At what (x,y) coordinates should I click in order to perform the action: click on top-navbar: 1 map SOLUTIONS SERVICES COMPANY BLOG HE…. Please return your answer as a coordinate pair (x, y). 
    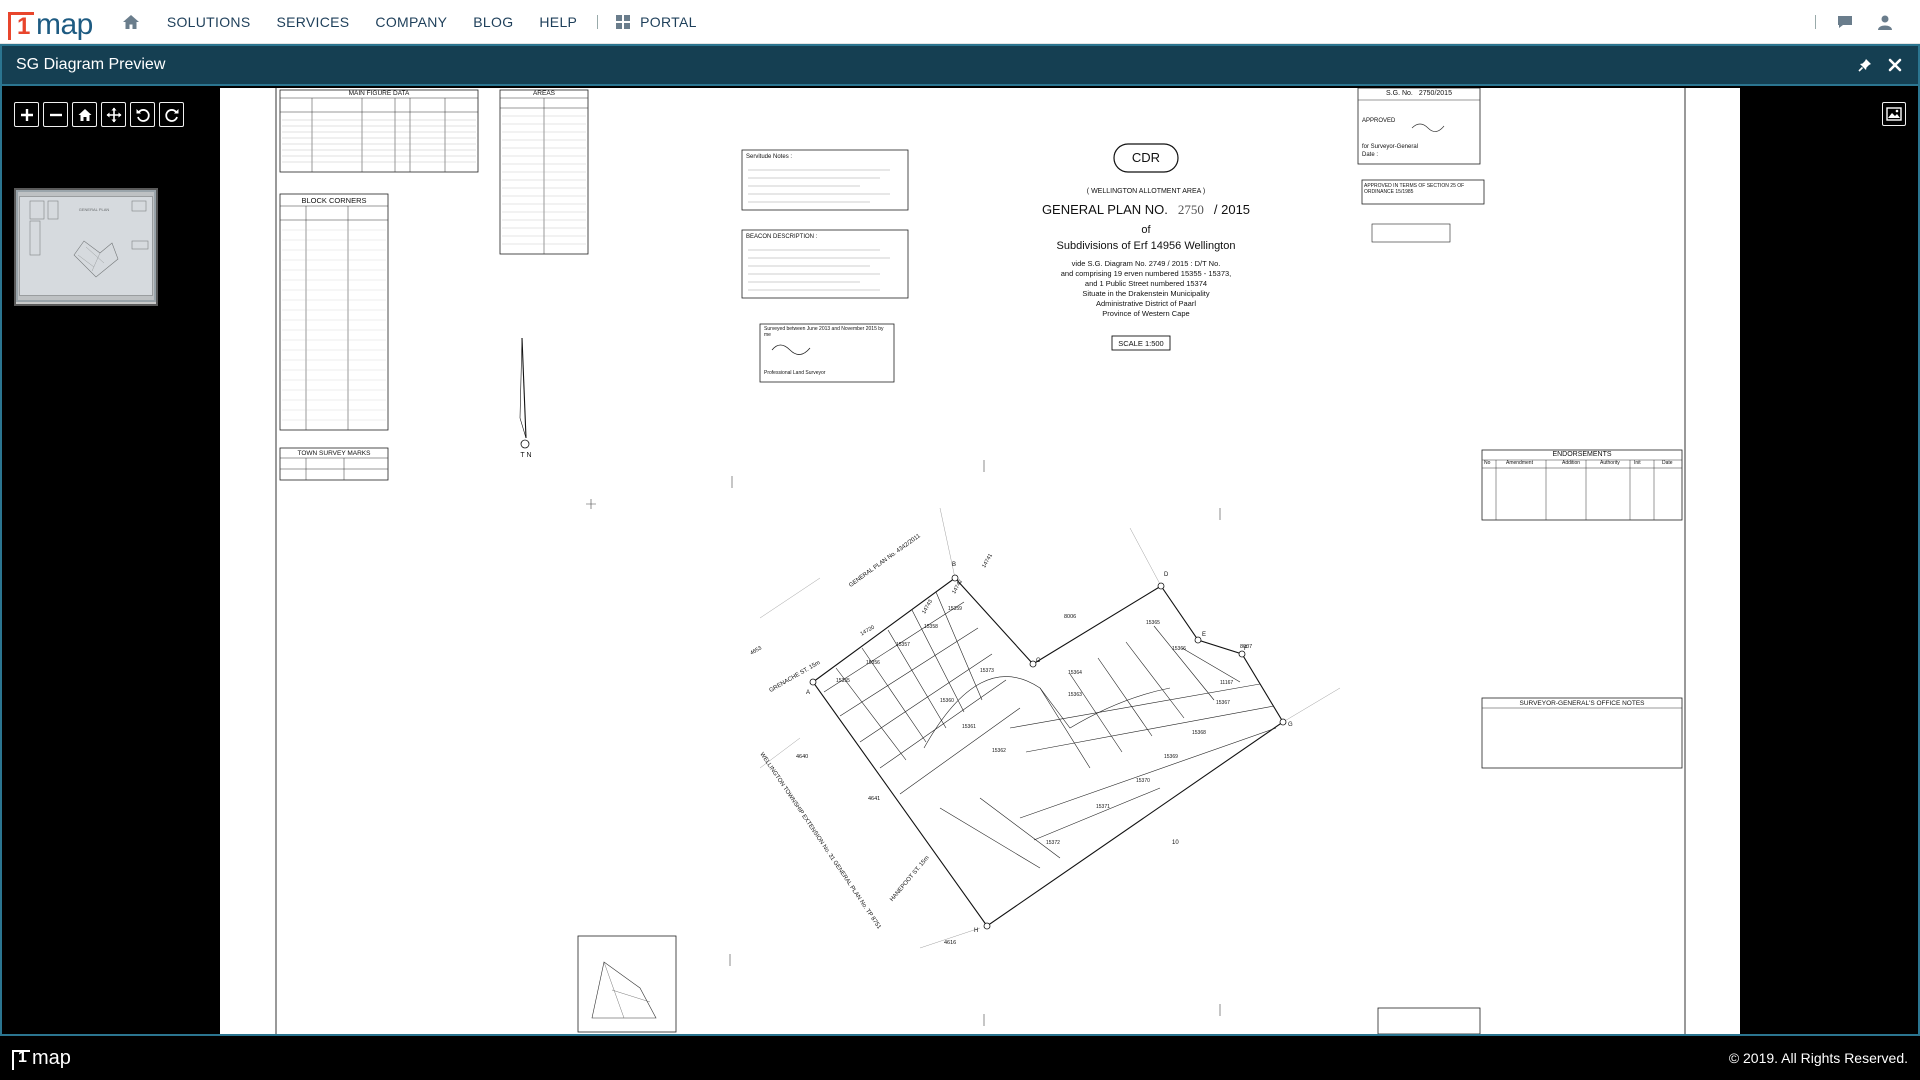
    Looking at the image, I should click on (960, 22).